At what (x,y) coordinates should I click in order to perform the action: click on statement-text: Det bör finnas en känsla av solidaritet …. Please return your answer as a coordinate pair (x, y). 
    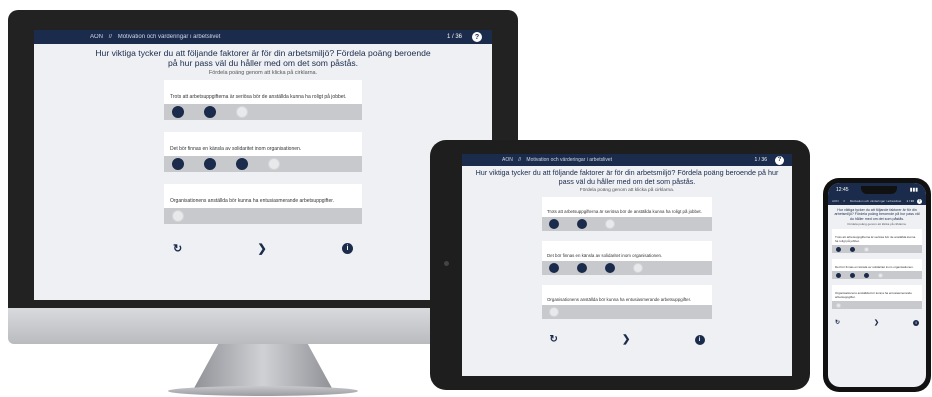
    Looking at the image, I should click on (605, 255).